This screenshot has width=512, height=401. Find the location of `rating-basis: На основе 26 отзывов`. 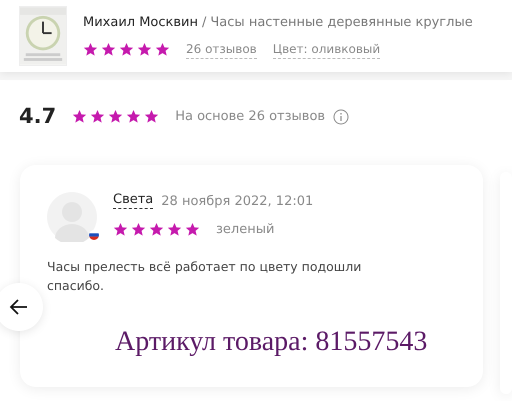

rating-basis: На основе 26 отзывов is located at coordinates (250, 117).